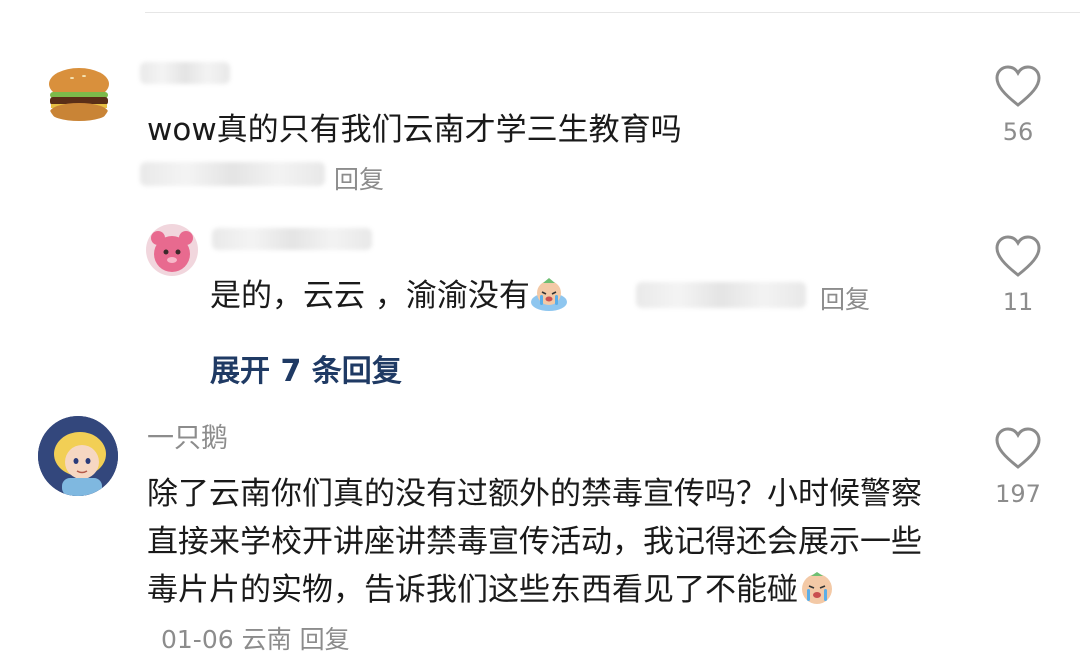 The height and width of the screenshot is (665, 1080). I want to click on like-button: 197, so click(1018, 467).